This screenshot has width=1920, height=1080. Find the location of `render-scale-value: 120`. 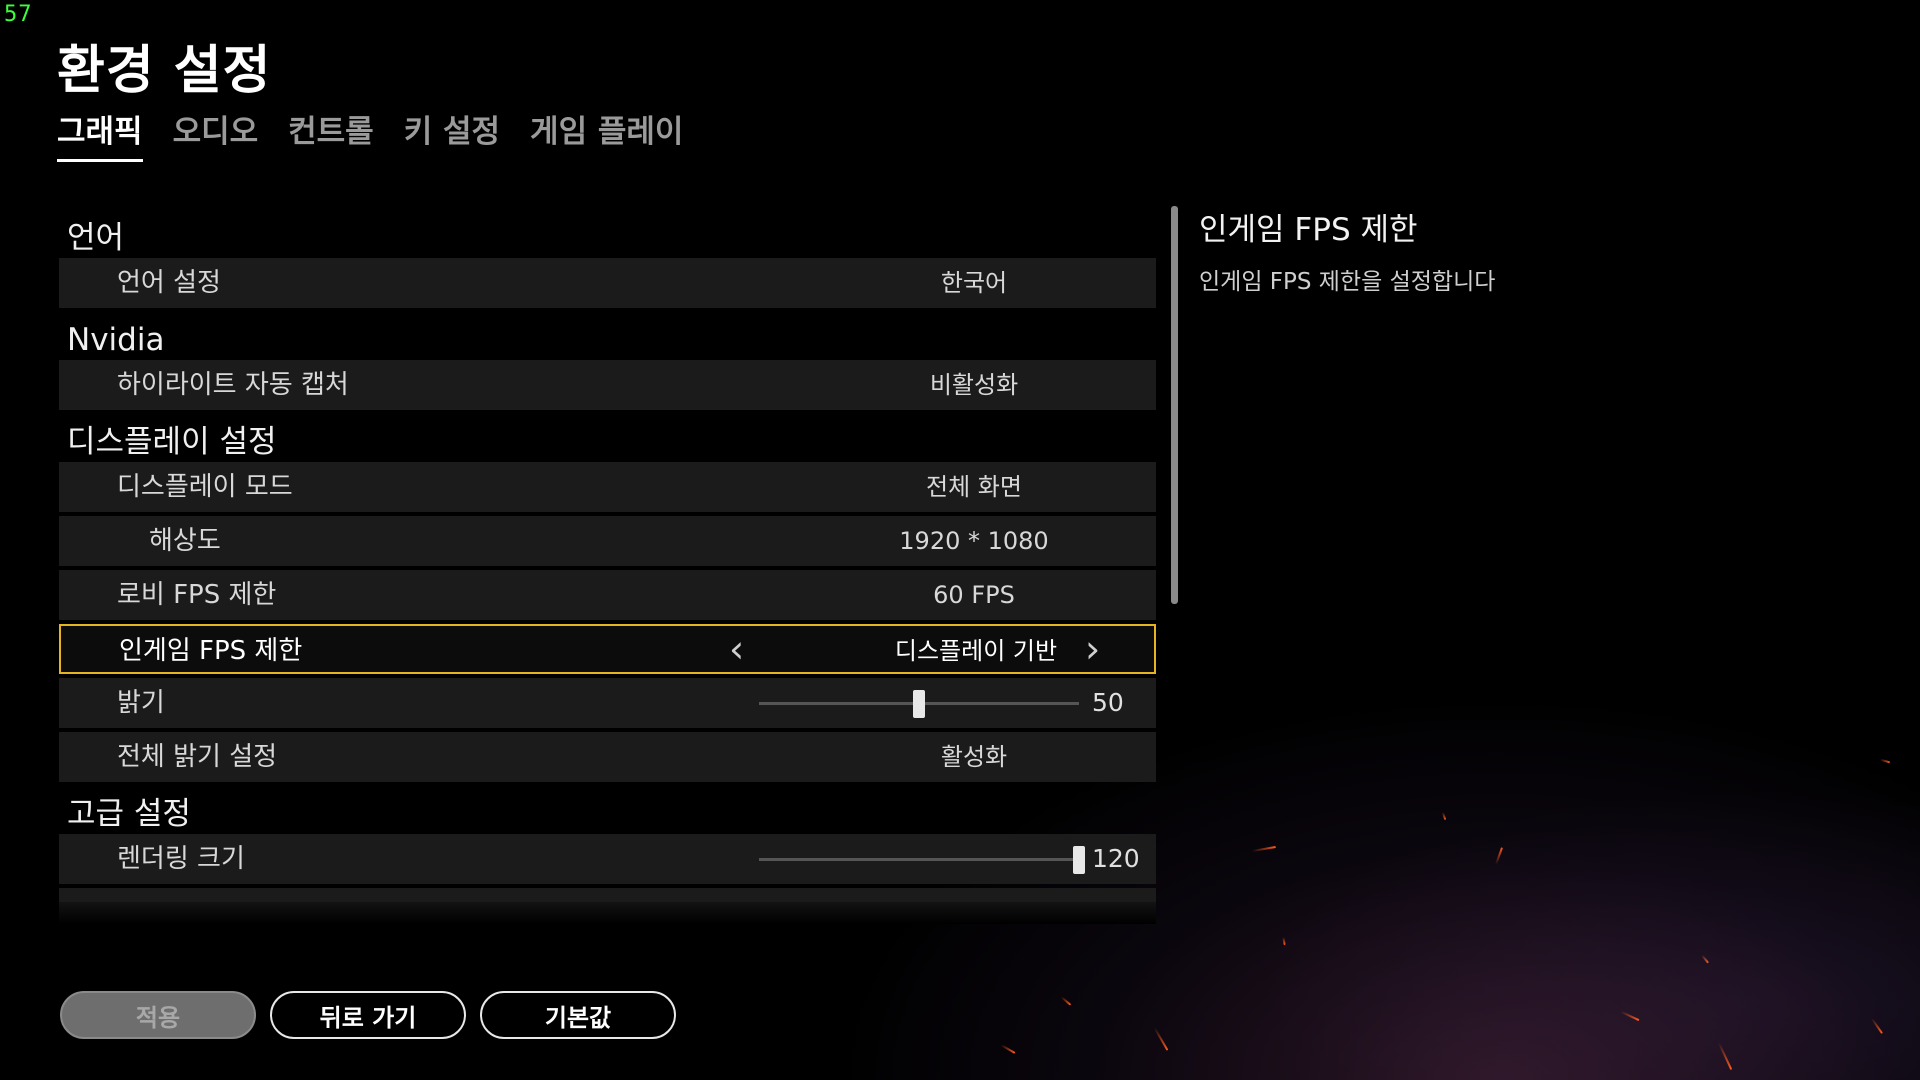

render-scale-value: 120 is located at coordinates (1116, 858).